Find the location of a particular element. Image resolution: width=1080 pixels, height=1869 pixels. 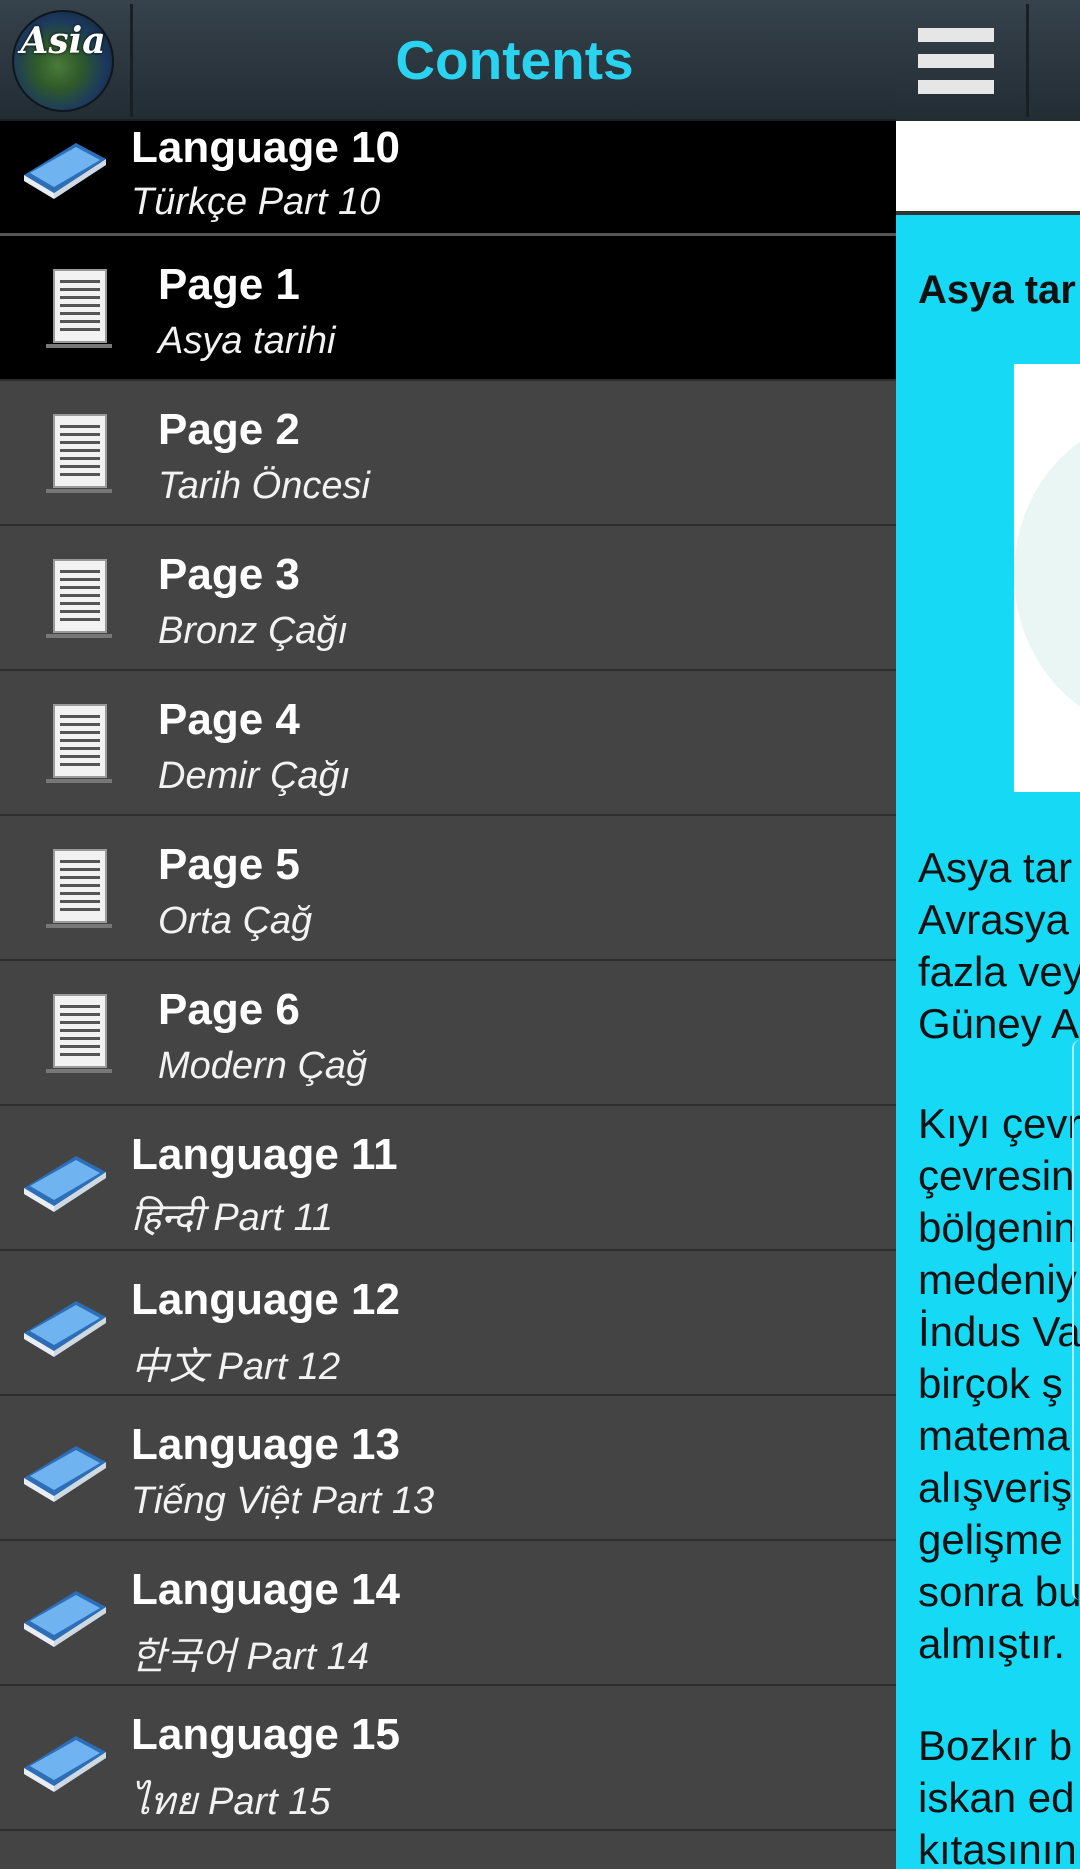

toc-item-subtitle: Türkçe Part 10 is located at coordinates (256, 202).